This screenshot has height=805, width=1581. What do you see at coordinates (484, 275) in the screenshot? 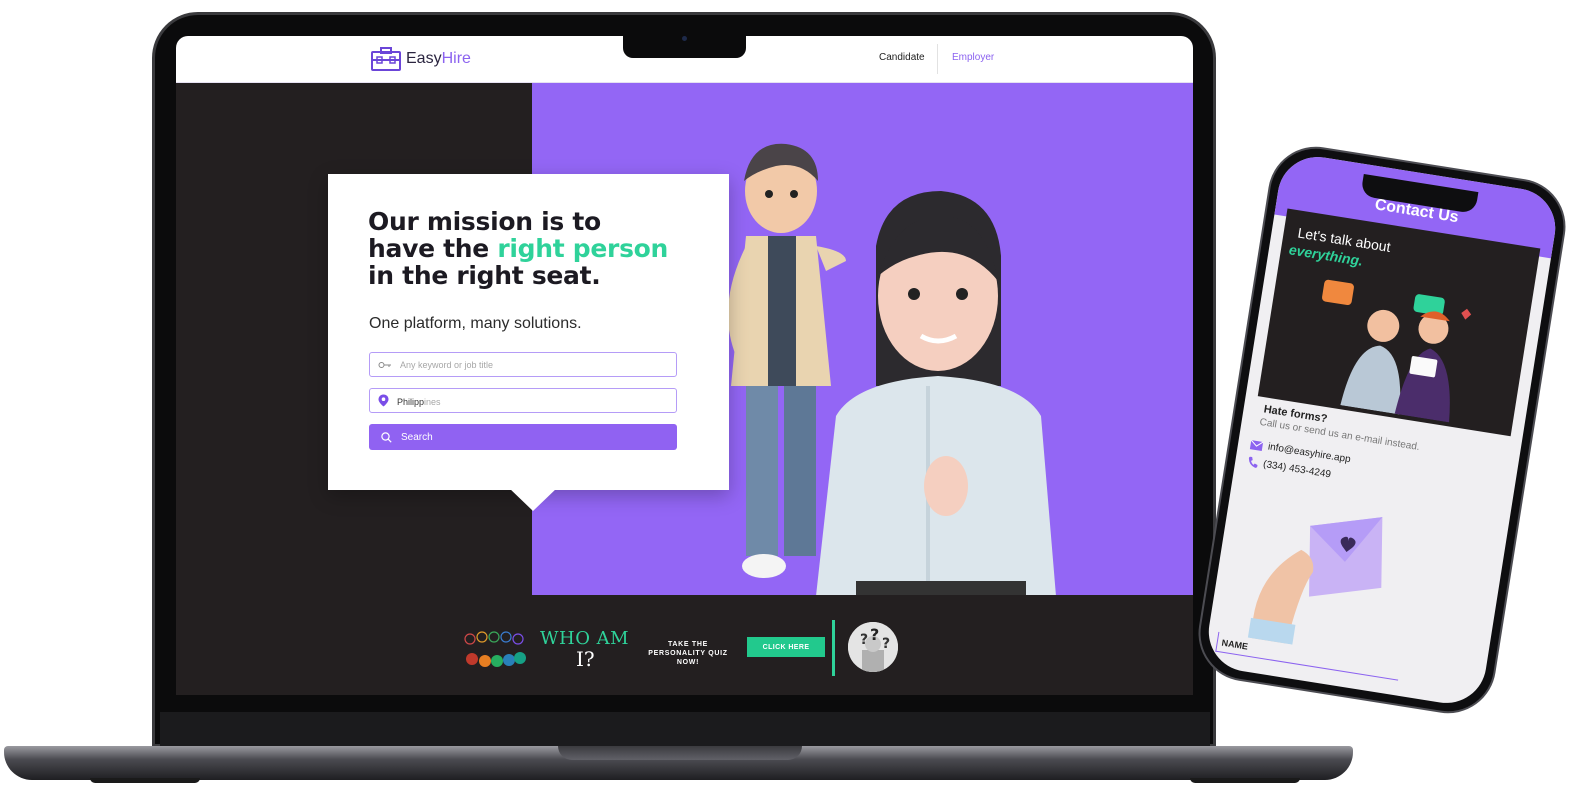
I see `hero-title-line-3: in the right seat.` at bounding box center [484, 275].